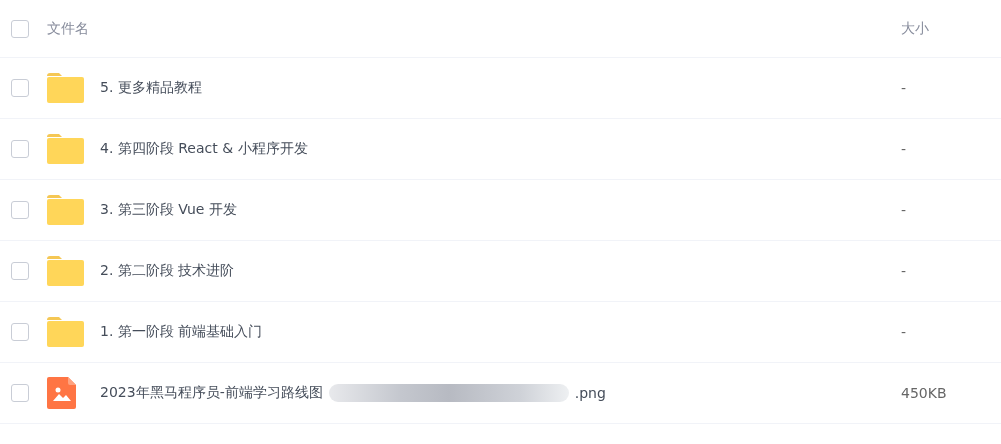 The width and height of the screenshot is (1001, 444). Describe the element at coordinates (151, 88) in the screenshot. I see `file-name: 5. 更多精品教程` at that location.